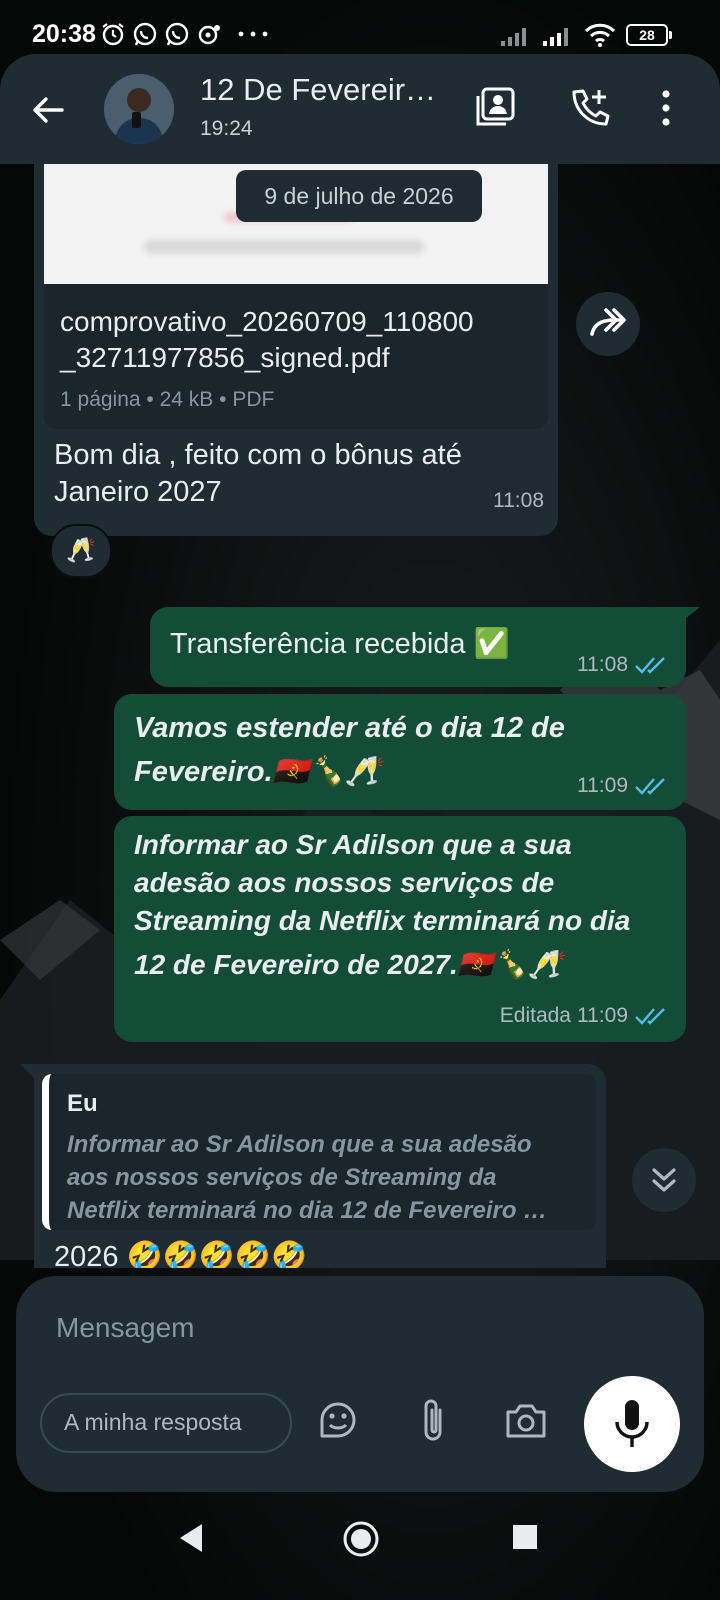 The height and width of the screenshot is (1600, 720). What do you see at coordinates (359, 196) in the screenshot?
I see `date-chip: 9 de julho de 2026` at bounding box center [359, 196].